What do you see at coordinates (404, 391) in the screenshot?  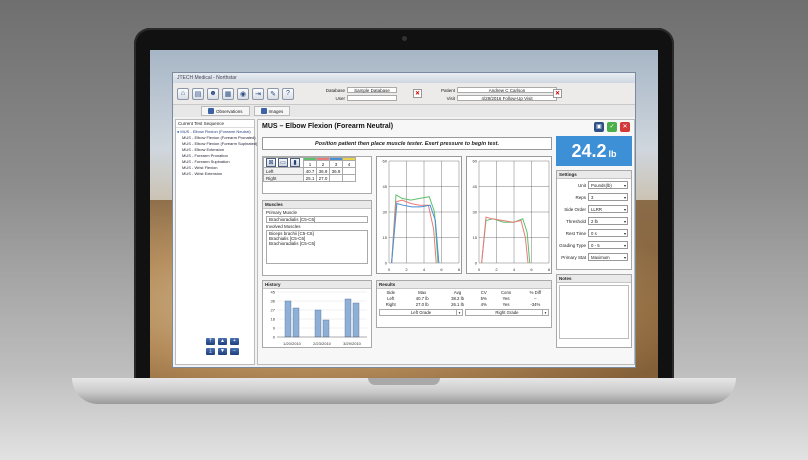 I see `laptop-base` at bounding box center [404, 391].